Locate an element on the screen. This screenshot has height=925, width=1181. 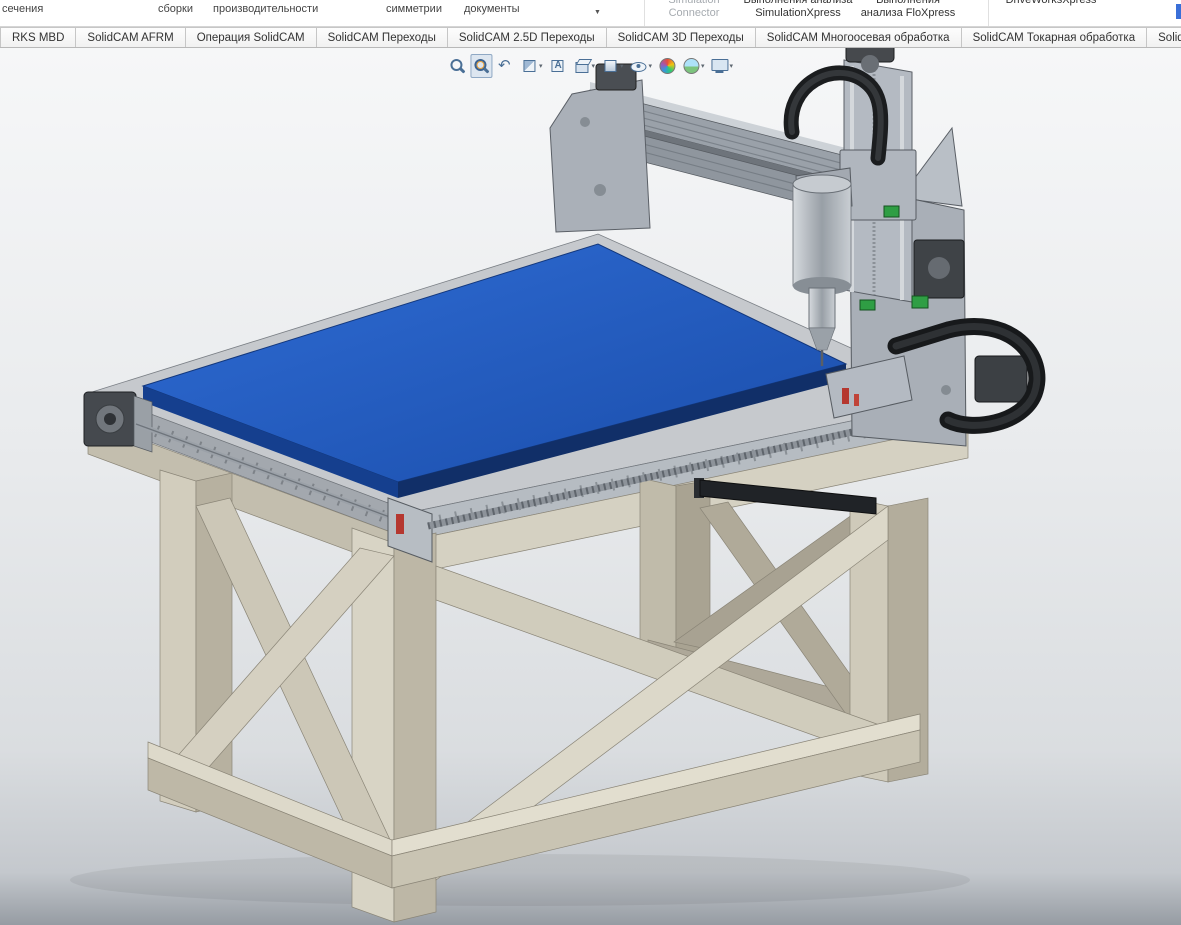
apply-scene-button: ▾ is located at coordinates (693, 66).